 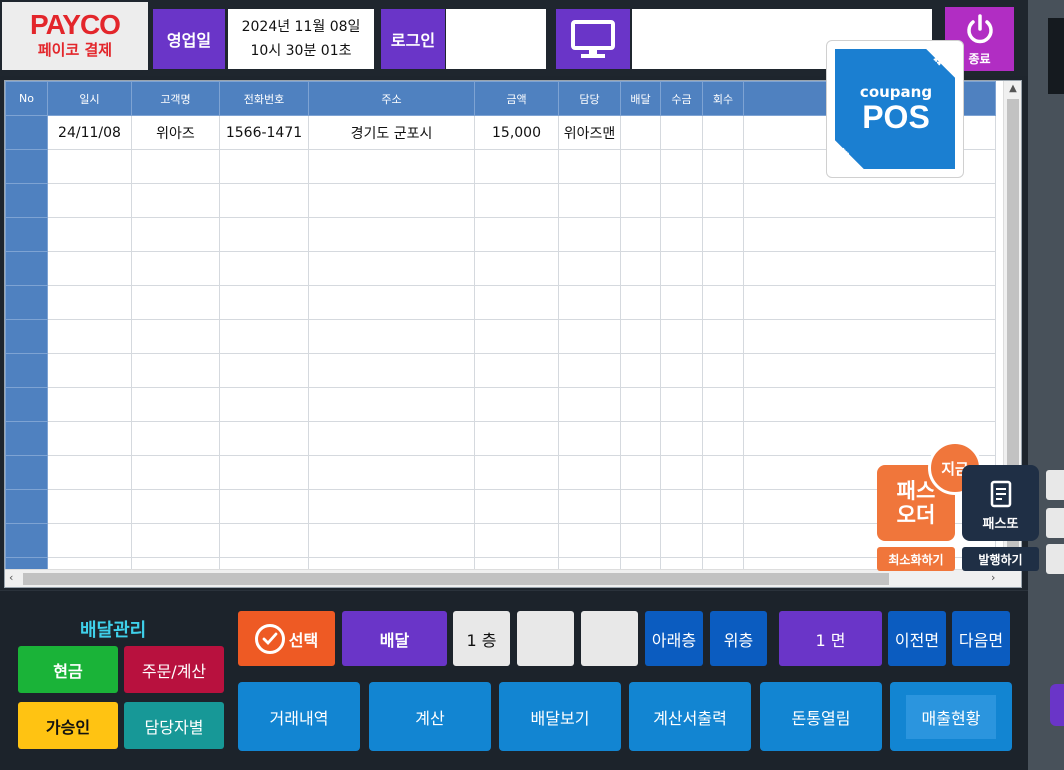 I want to click on upper-floor-button: 위층, so click(x=738, y=638).